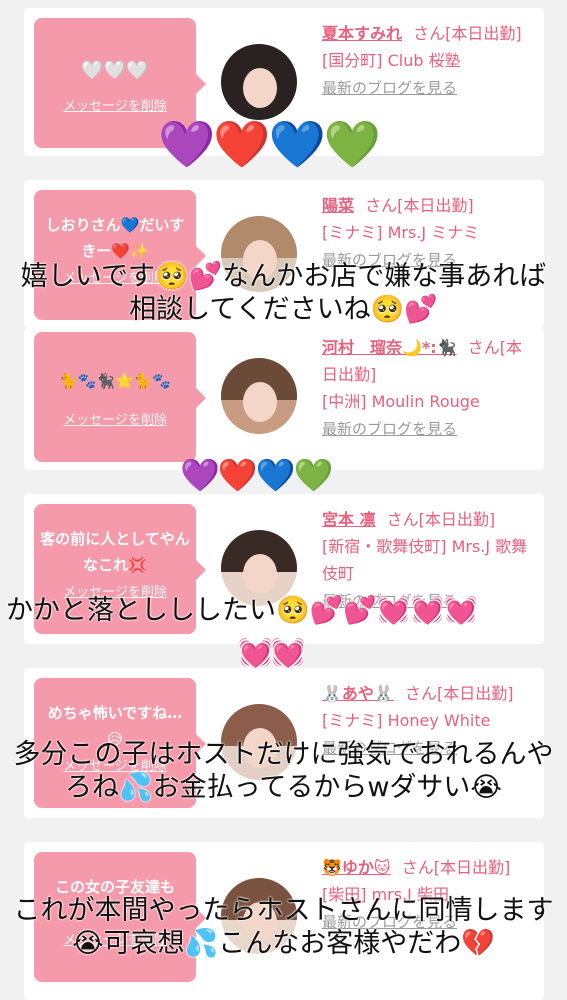 The width and height of the screenshot is (567, 1000). Describe the element at coordinates (283, 771) in the screenshot. I see `overlay-comment: 多分この子はホストだけに強気でおれるんやろね💦お金払ってるからwダサい😭` at that location.